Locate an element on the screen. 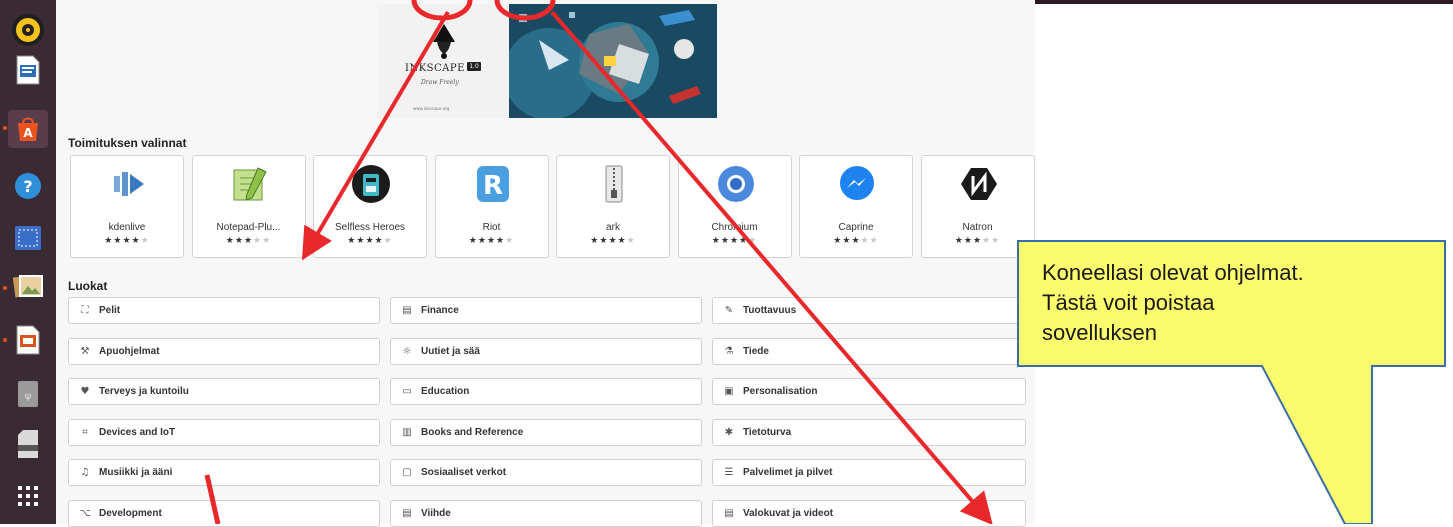 This screenshot has height=527, width=1453. rhythmbox-icon is located at coordinates (28, 30).